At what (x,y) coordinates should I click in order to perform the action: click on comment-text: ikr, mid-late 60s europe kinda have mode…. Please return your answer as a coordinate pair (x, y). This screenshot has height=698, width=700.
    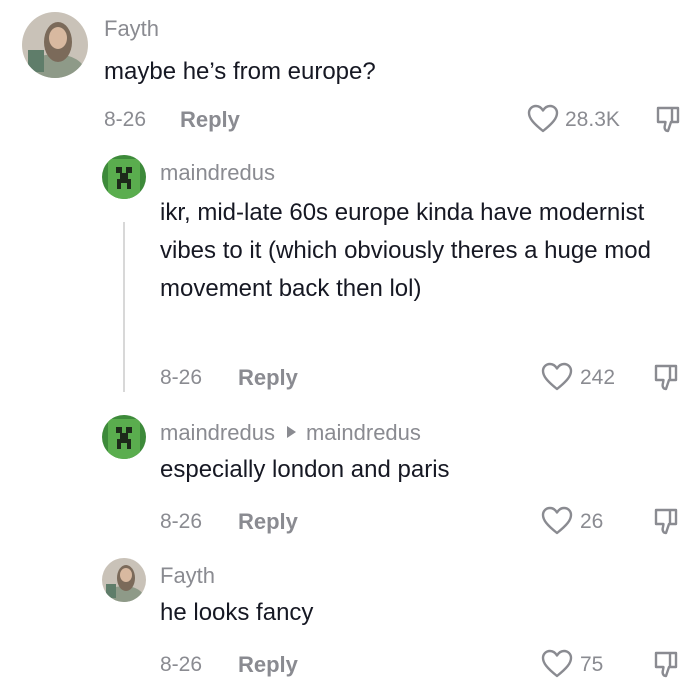
    Looking at the image, I should click on (405, 250).